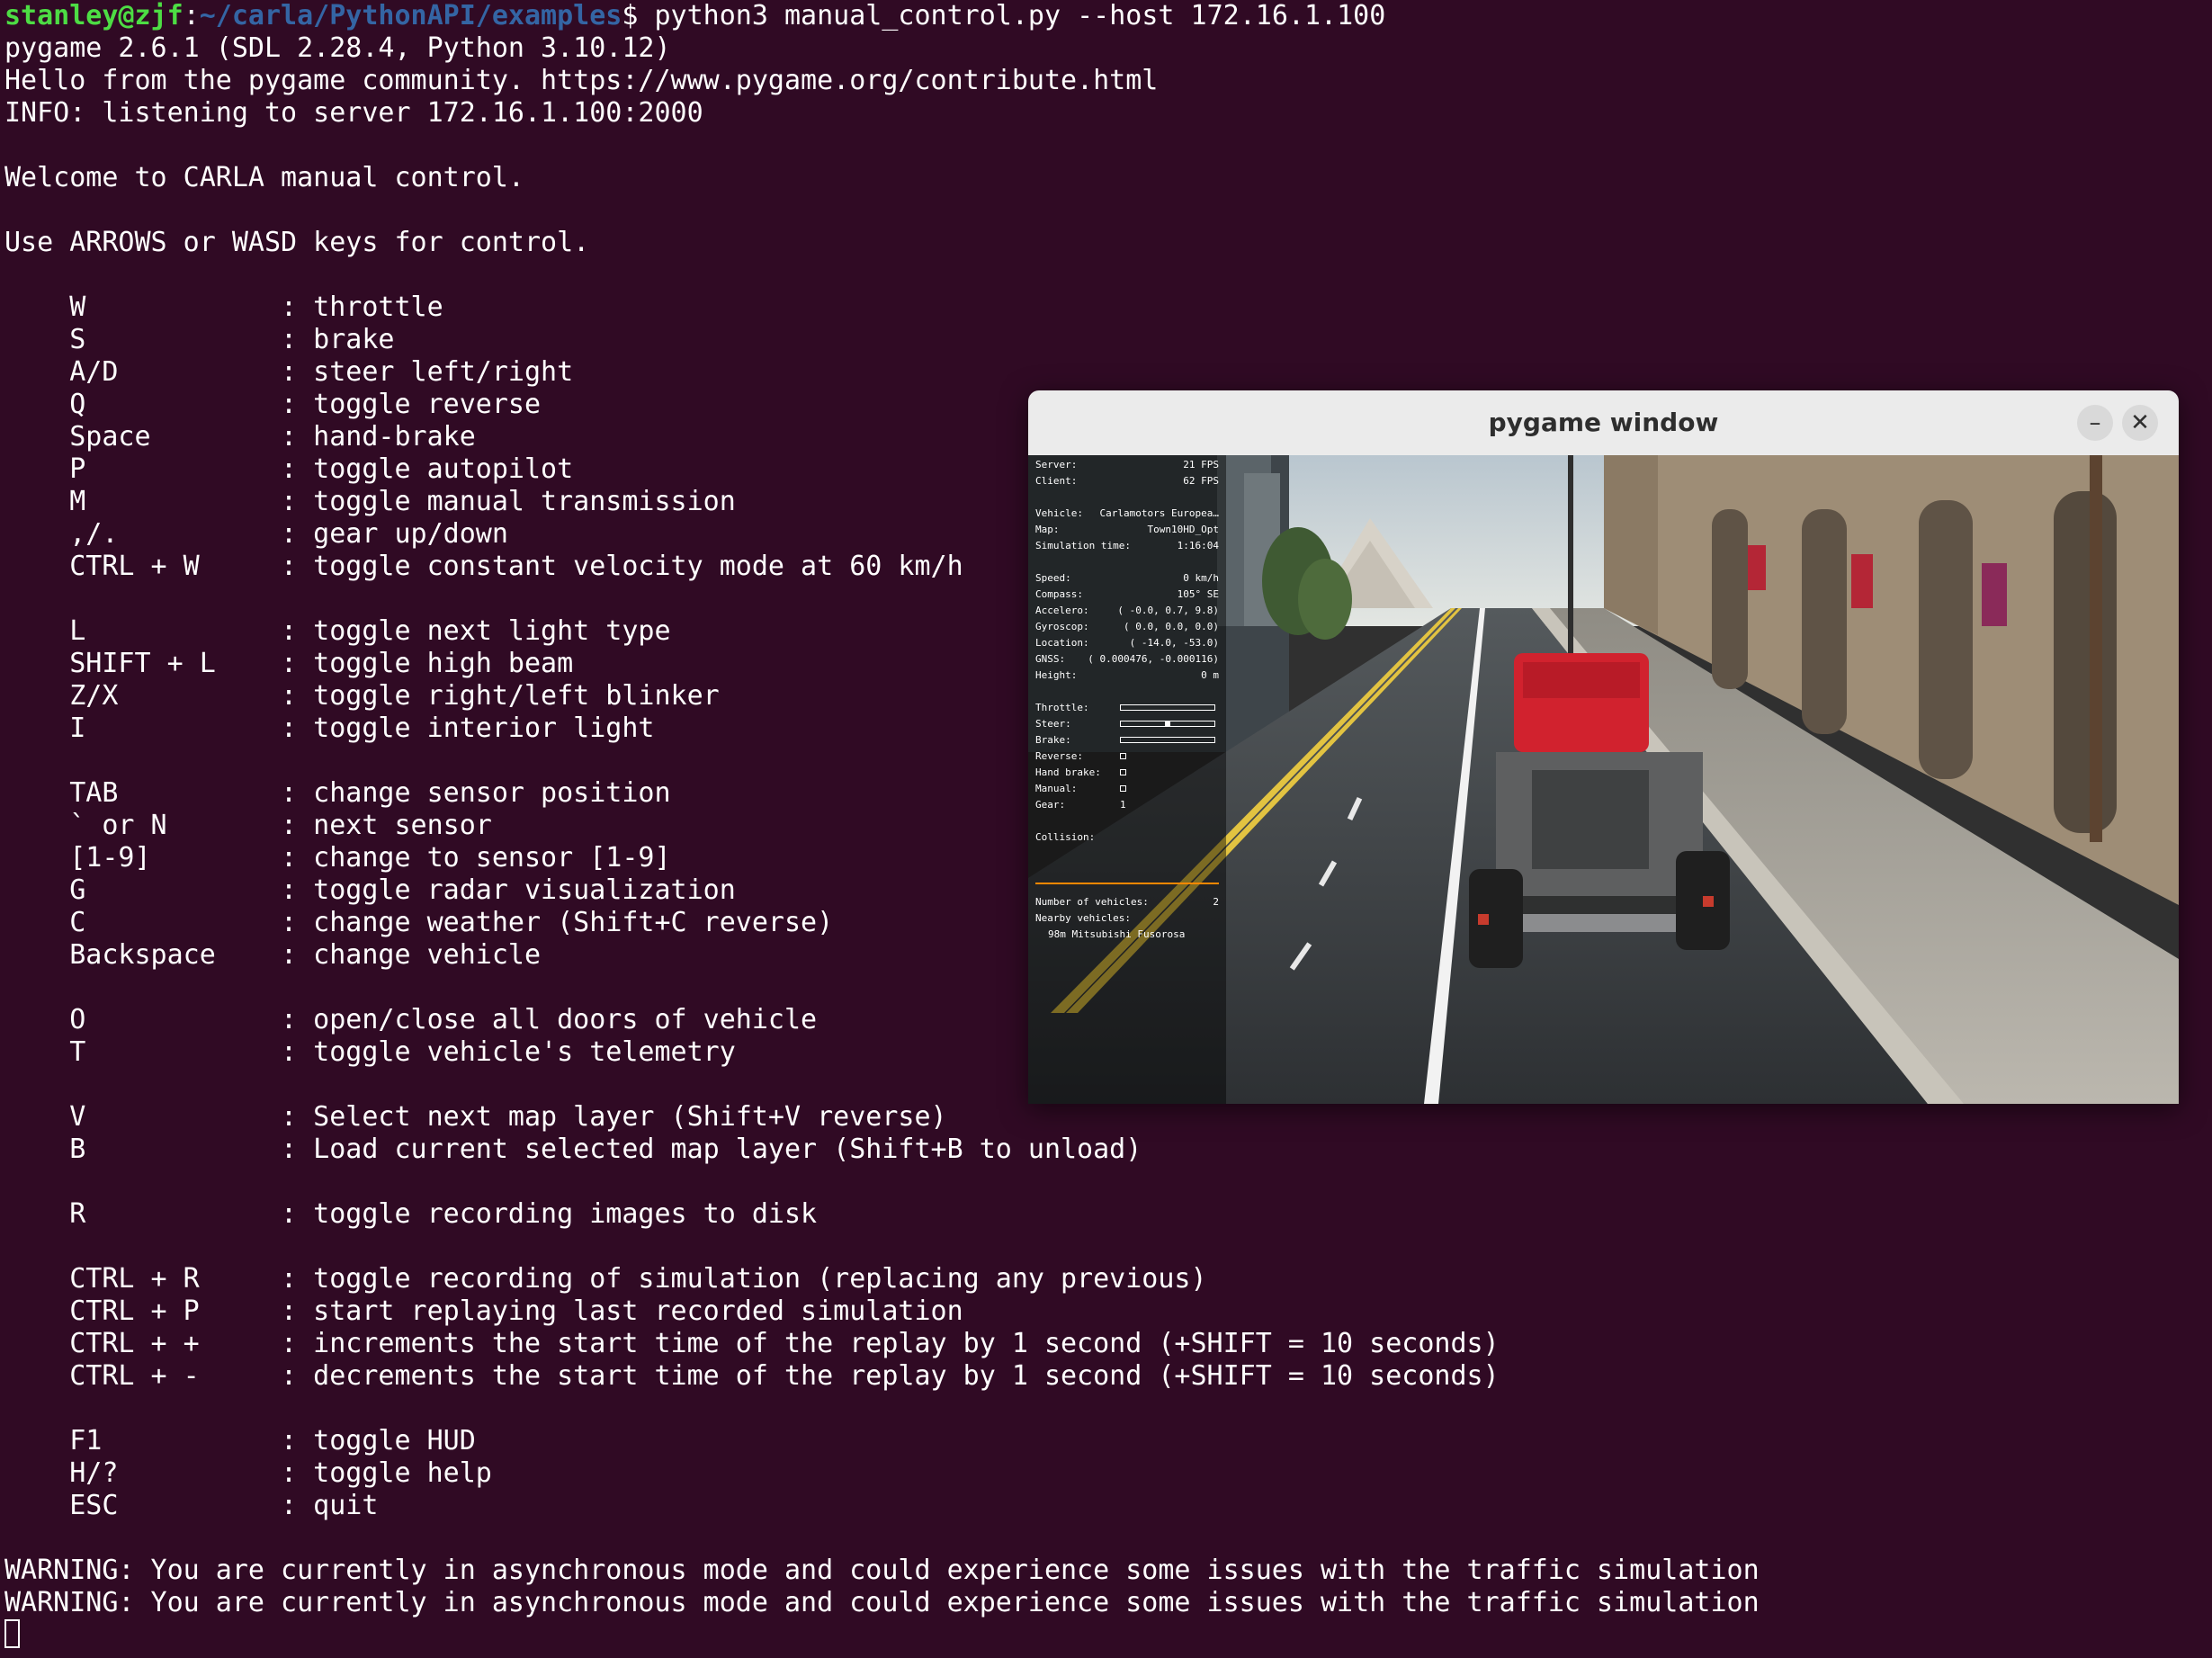 Image resolution: width=2212 pixels, height=1658 pixels. Describe the element at coordinates (191, 1505) in the screenshot. I see `terminal-line: ESC : quit` at that location.